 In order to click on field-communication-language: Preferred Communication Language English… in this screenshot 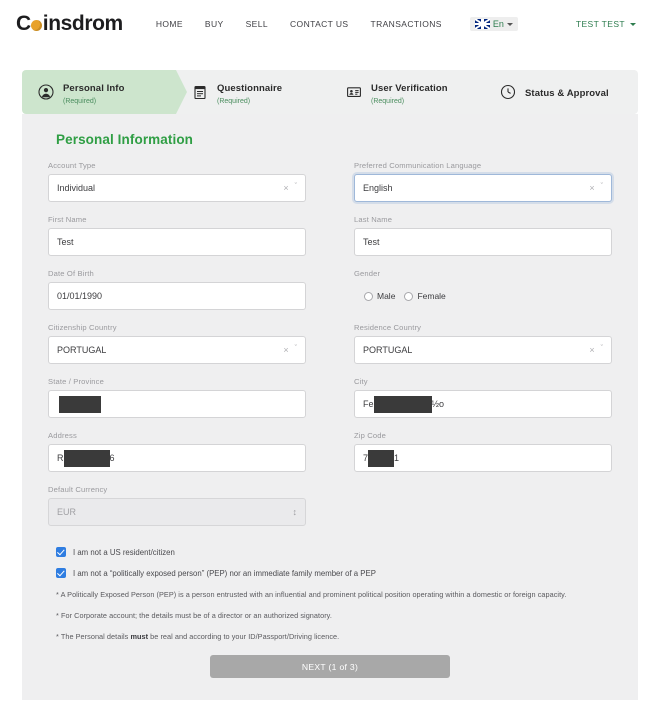, I will do `click(483, 181)`.